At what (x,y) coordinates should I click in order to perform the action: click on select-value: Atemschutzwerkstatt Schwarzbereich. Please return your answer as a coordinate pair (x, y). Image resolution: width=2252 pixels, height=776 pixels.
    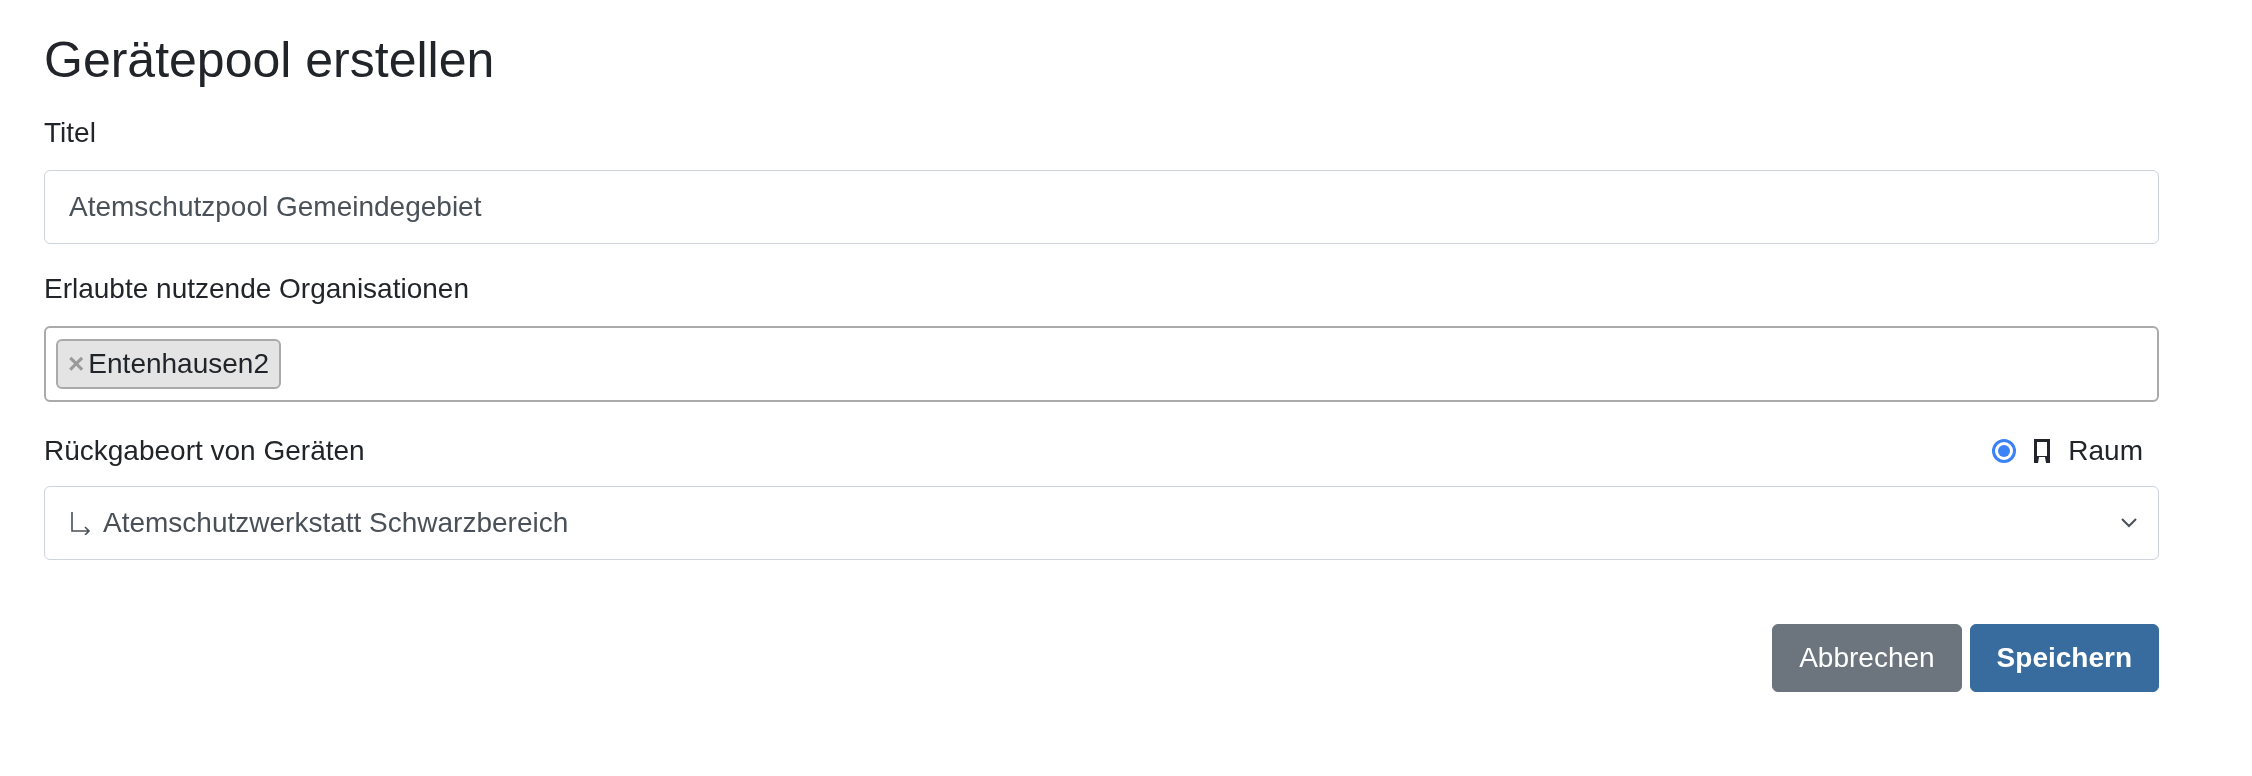
    Looking at the image, I should click on (336, 523).